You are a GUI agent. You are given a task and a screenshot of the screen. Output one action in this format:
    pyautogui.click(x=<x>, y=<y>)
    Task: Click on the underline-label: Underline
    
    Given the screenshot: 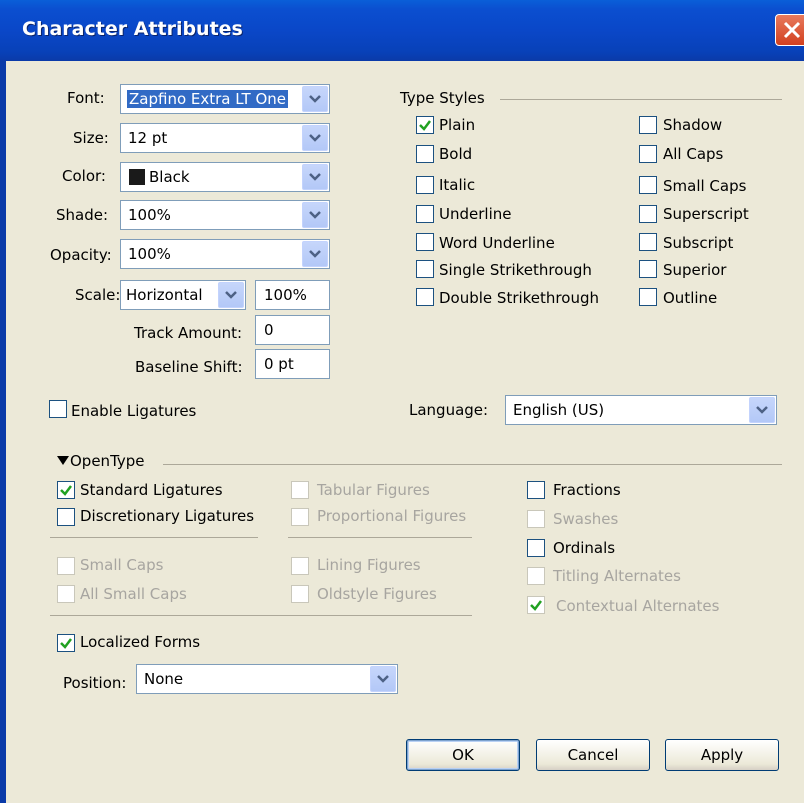 What is the action you would take?
    pyautogui.click(x=475, y=214)
    